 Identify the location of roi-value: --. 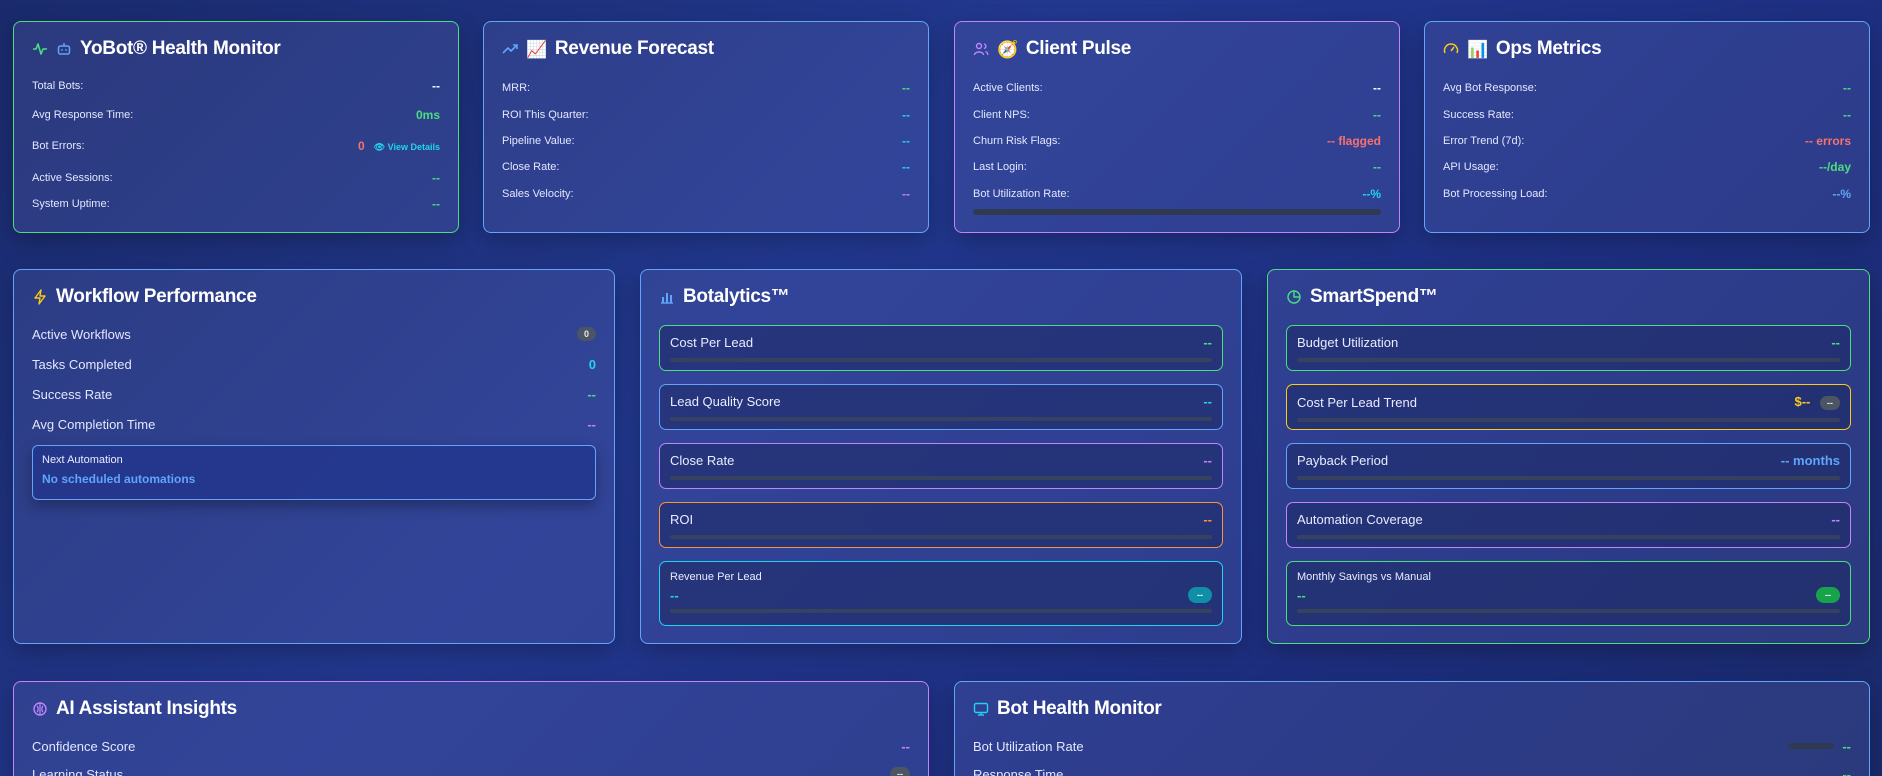
(1207, 519).